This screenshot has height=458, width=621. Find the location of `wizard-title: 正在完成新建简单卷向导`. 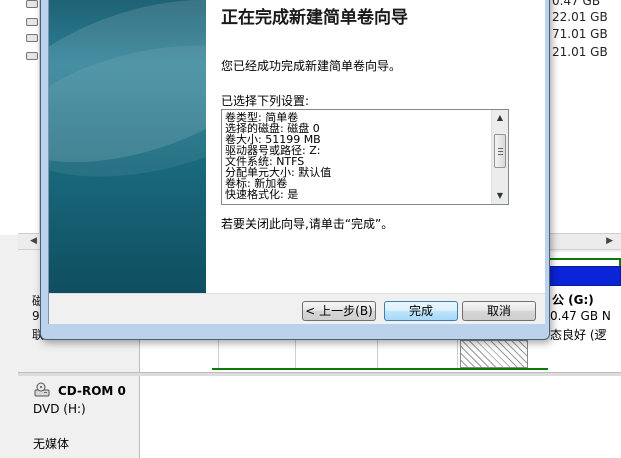

wizard-title: 正在完成新建简单卷向导 is located at coordinates (314, 18).